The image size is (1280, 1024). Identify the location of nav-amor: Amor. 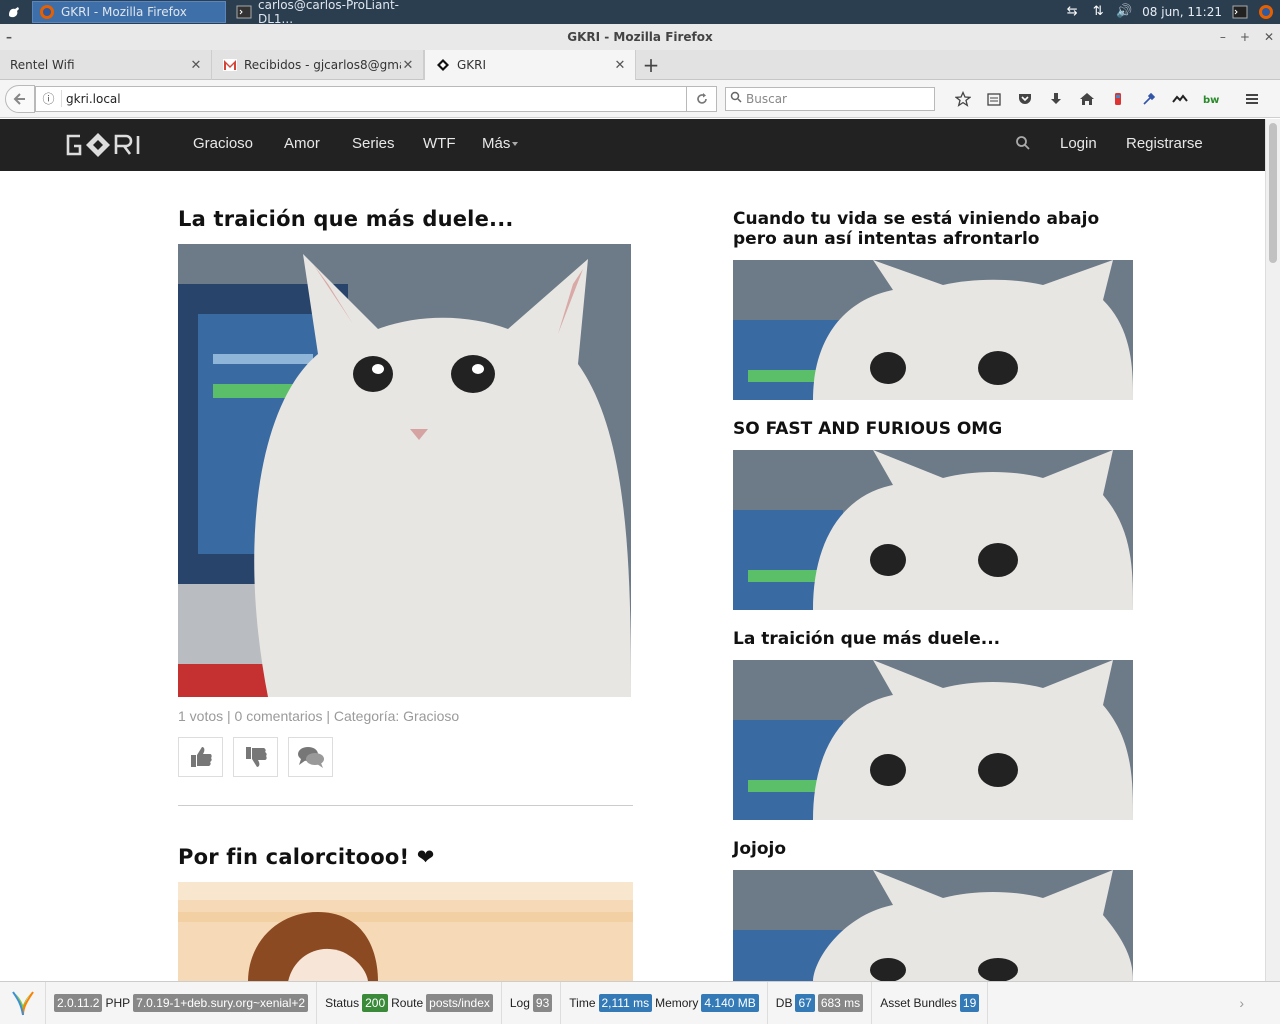
(302, 143).